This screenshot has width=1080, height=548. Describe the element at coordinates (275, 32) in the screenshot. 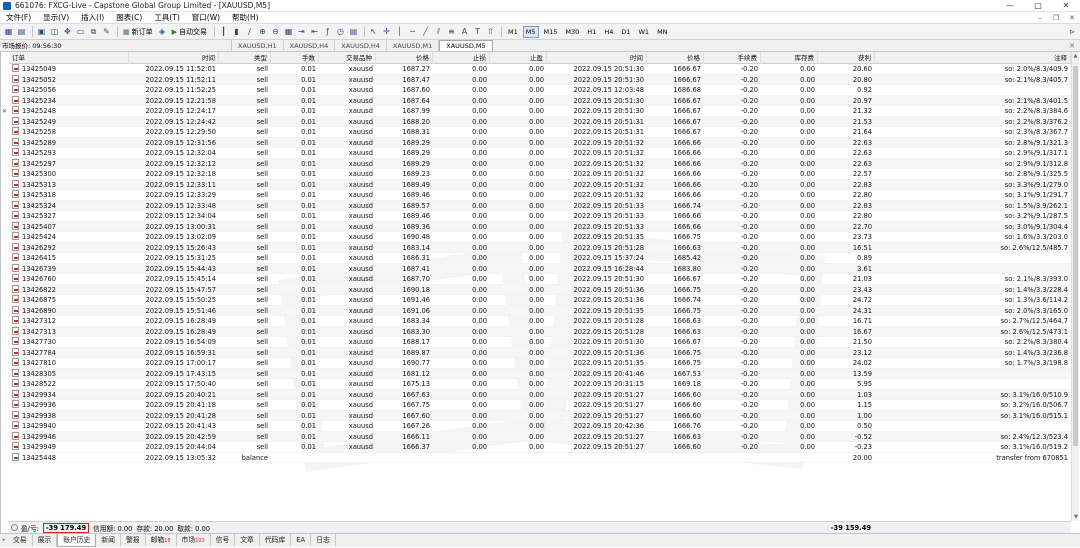

I see `zoom-out-icon: ⊖` at that location.